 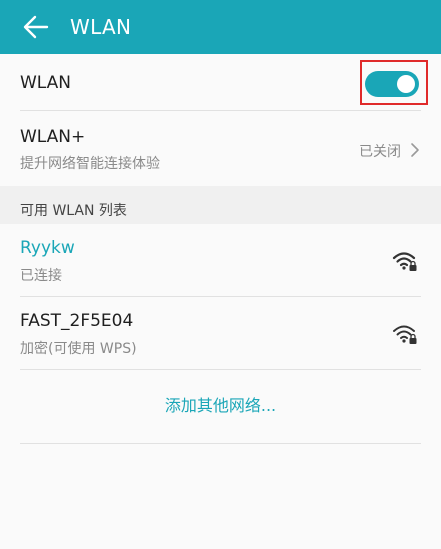 What do you see at coordinates (53, 137) in the screenshot?
I see `wlan-plus-title: WLAN+` at bounding box center [53, 137].